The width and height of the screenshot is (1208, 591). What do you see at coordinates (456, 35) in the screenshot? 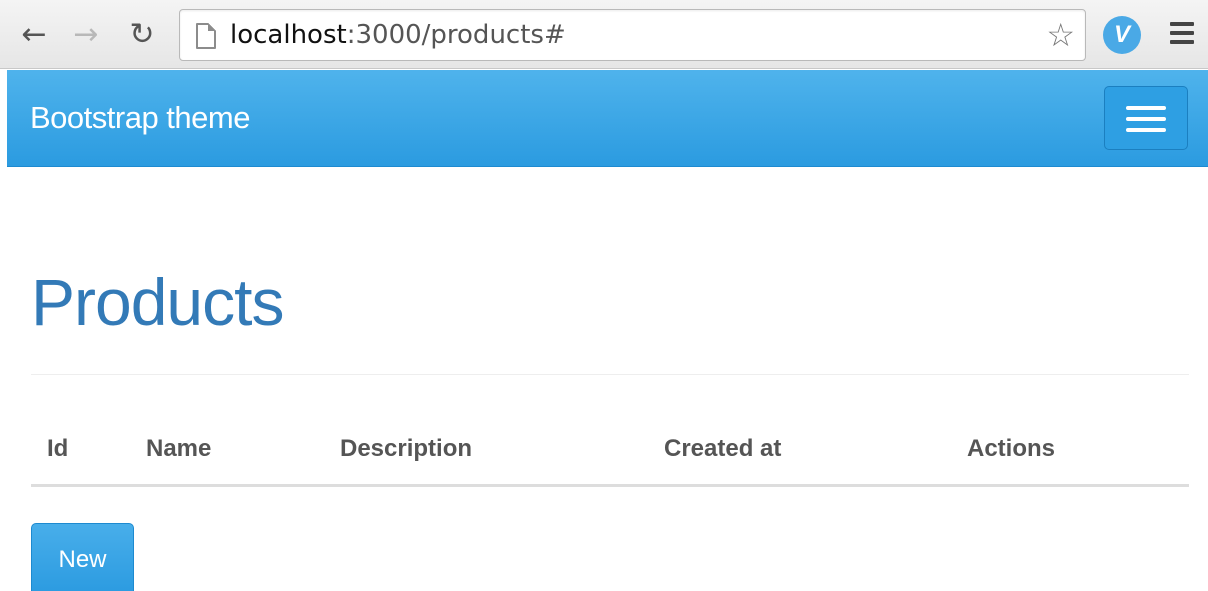
I see `url-path: :3000/products#` at bounding box center [456, 35].